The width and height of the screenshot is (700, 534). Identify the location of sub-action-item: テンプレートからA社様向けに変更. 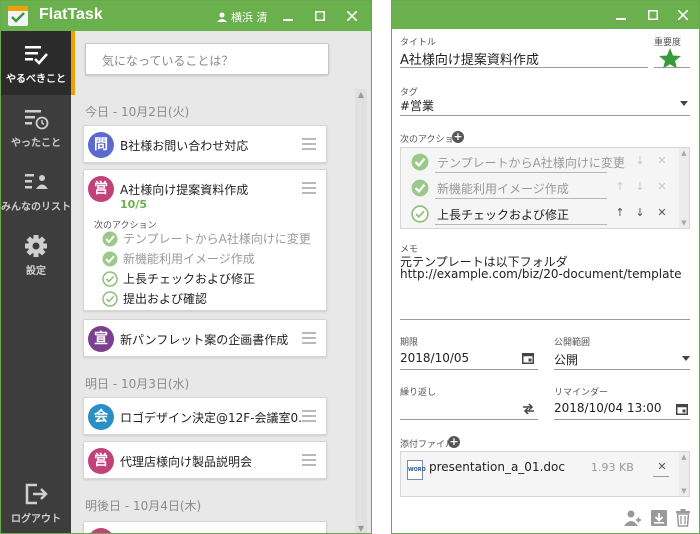
(206, 238).